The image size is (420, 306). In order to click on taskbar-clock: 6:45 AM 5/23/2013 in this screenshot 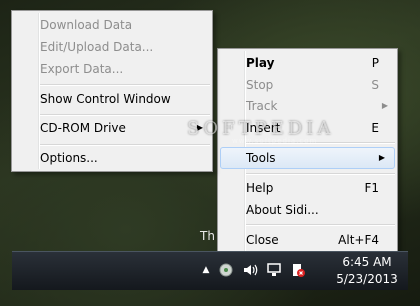, I will do `click(367, 271)`.